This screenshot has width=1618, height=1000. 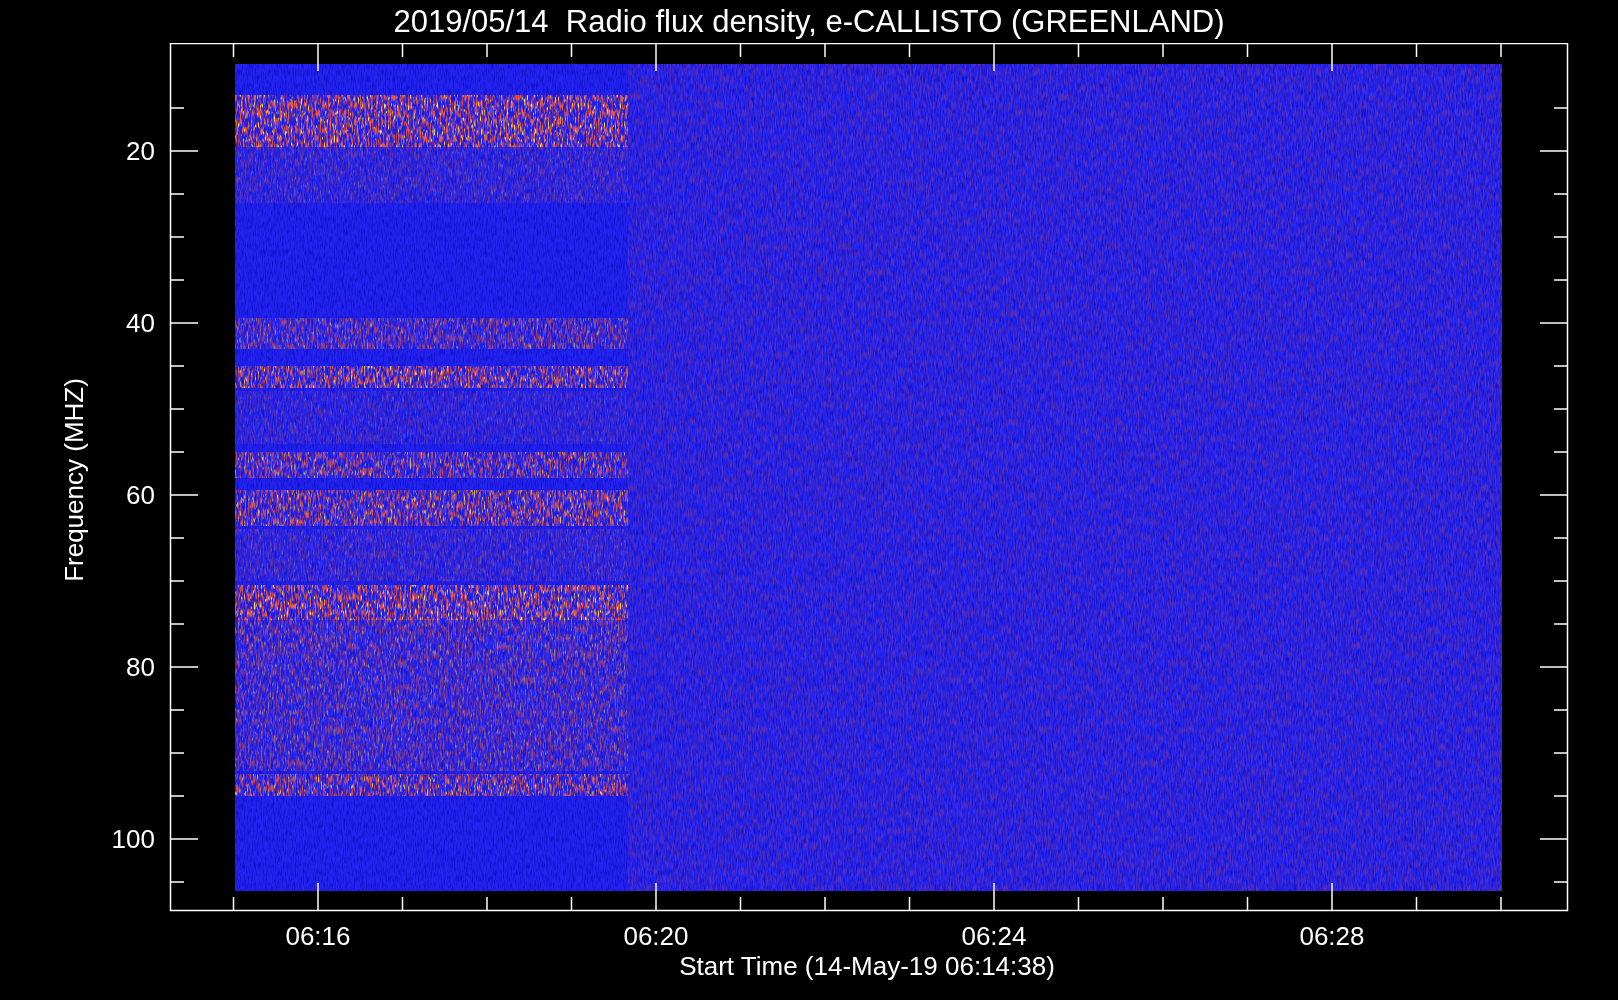 What do you see at coordinates (656, 936) in the screenshot?
I see `tick-label: 06:20` at bounding box center [656, 936].